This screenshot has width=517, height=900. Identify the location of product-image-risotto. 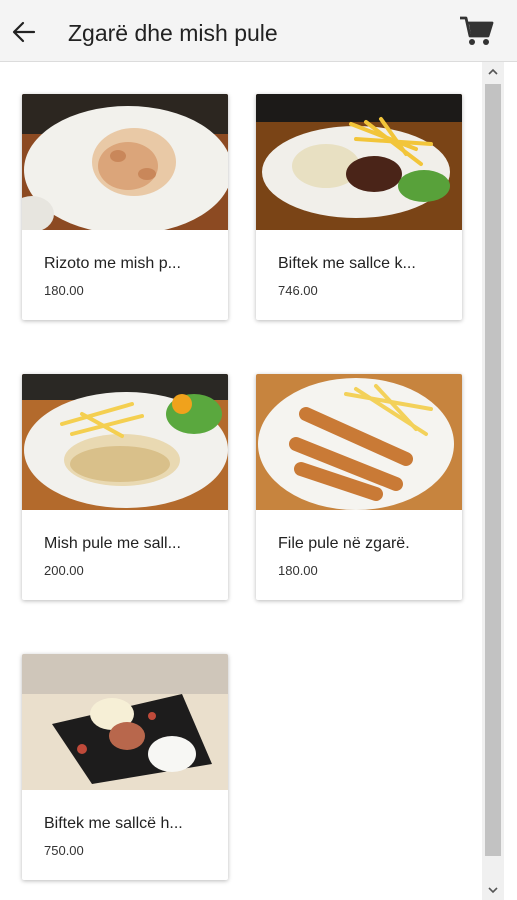
(125, 162).